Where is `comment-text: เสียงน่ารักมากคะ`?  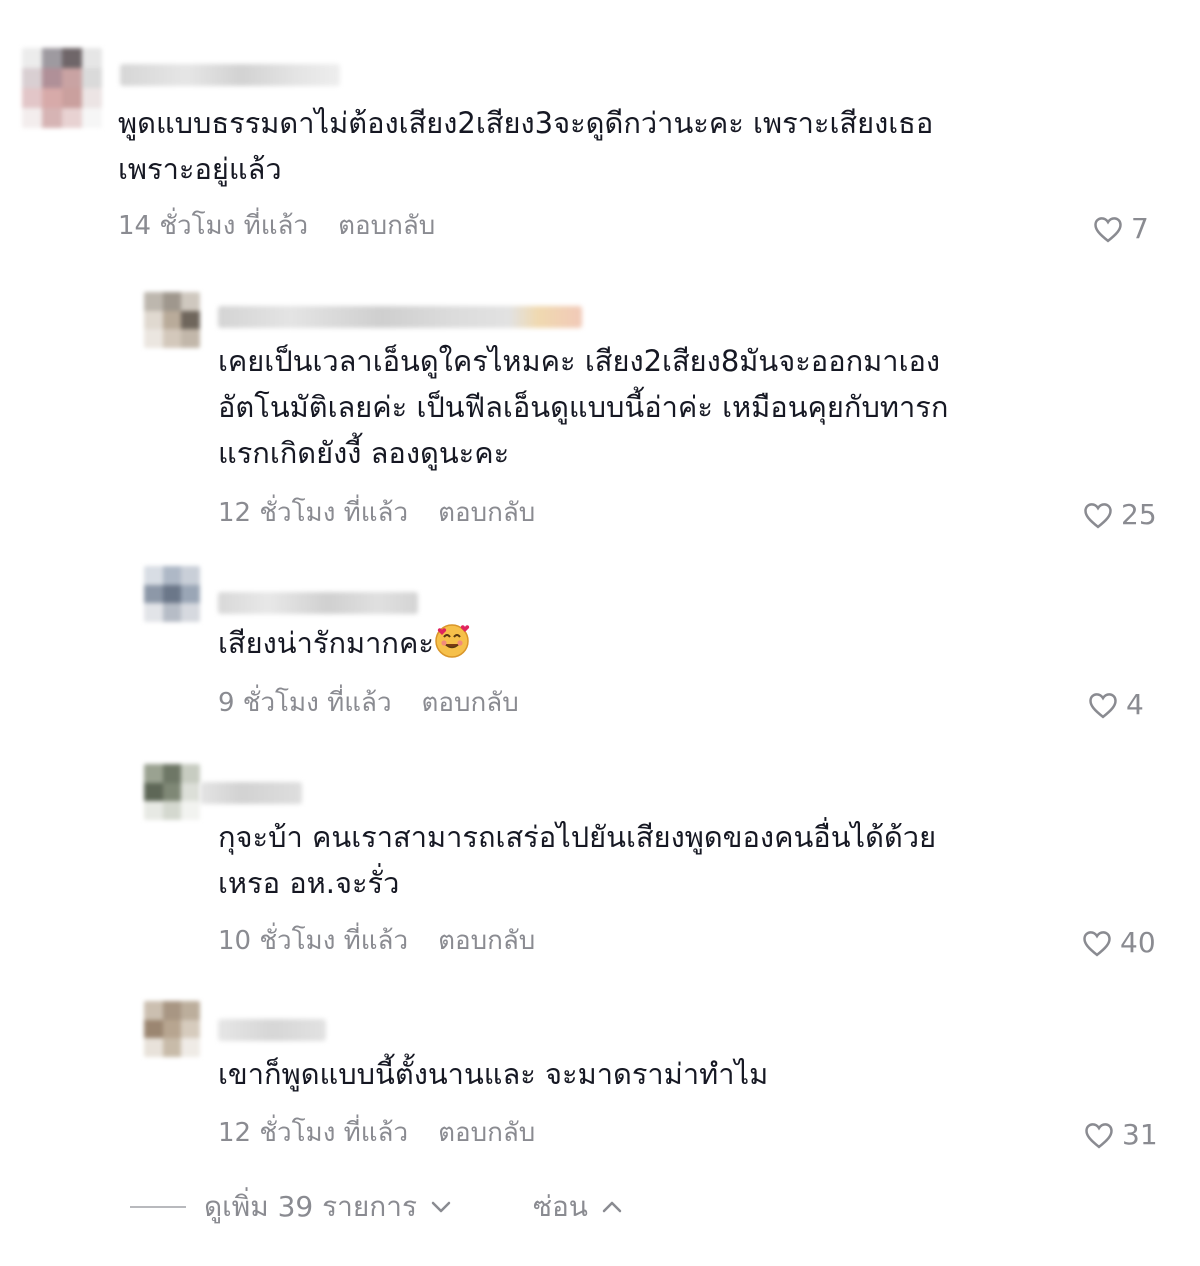
comment-text: เสียงน่ารักมากคะ is located at coordinates (344, 643).